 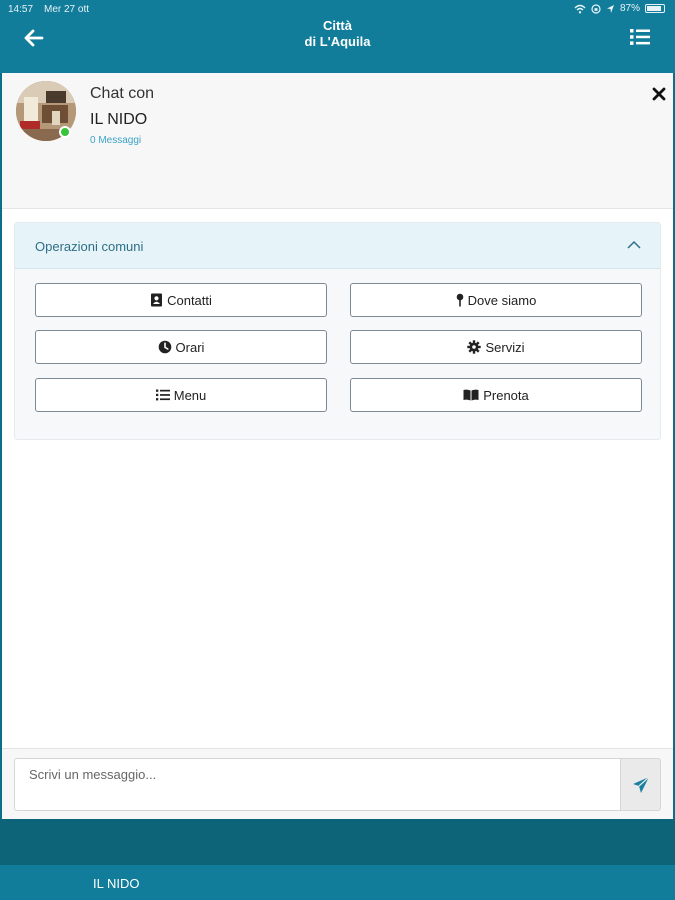 What do you see at coordinates (655, 8) in the screenshot?
I see `battery-icon` at bounding box center [655, 8].